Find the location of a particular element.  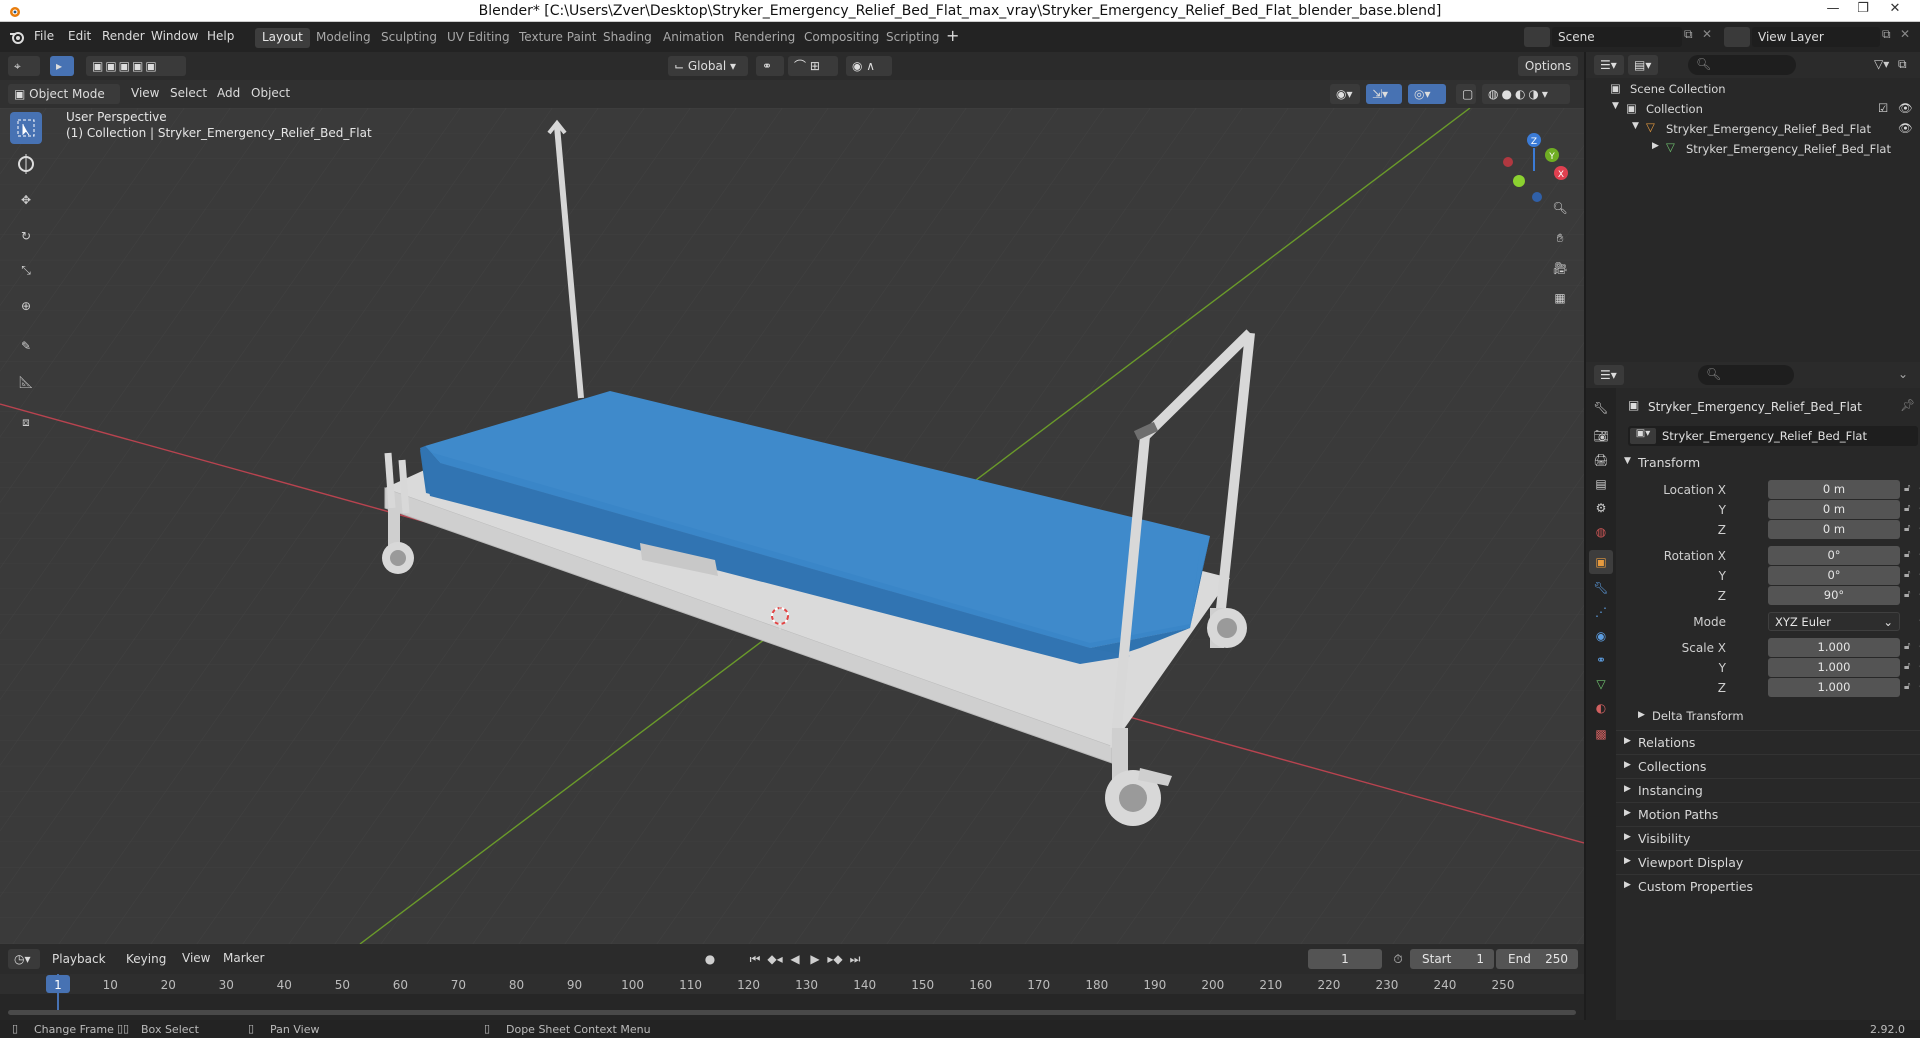

measure-tool-icon: 📐︎ is located at coordinates (26, 382).